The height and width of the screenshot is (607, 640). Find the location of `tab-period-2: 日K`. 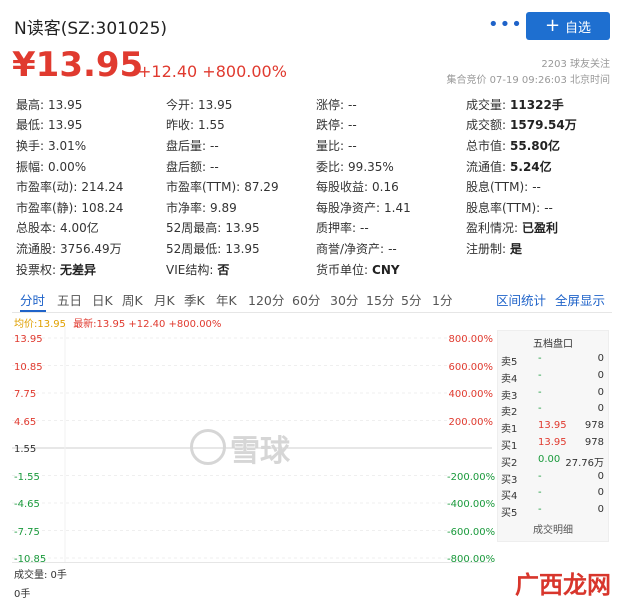

tab-period-2: 日K is located at coordinates (102, 299).